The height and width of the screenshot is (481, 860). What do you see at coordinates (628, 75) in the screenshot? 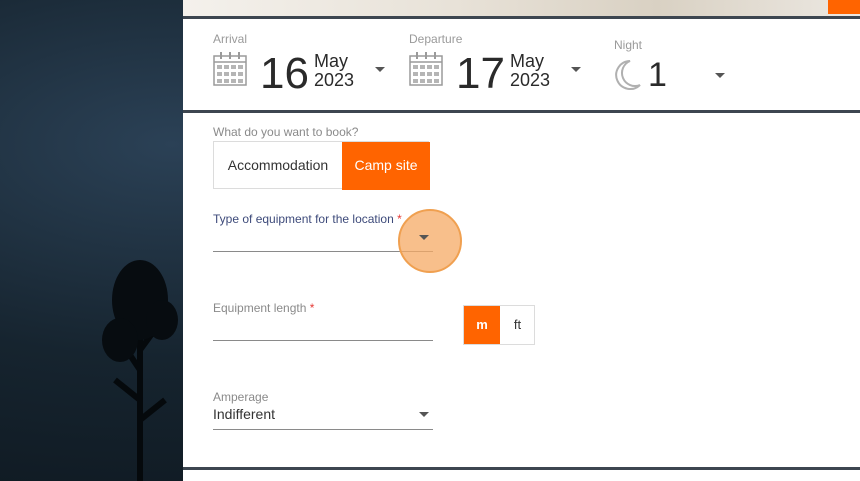
I see `moon-icon` at bounding box center [628, 75].